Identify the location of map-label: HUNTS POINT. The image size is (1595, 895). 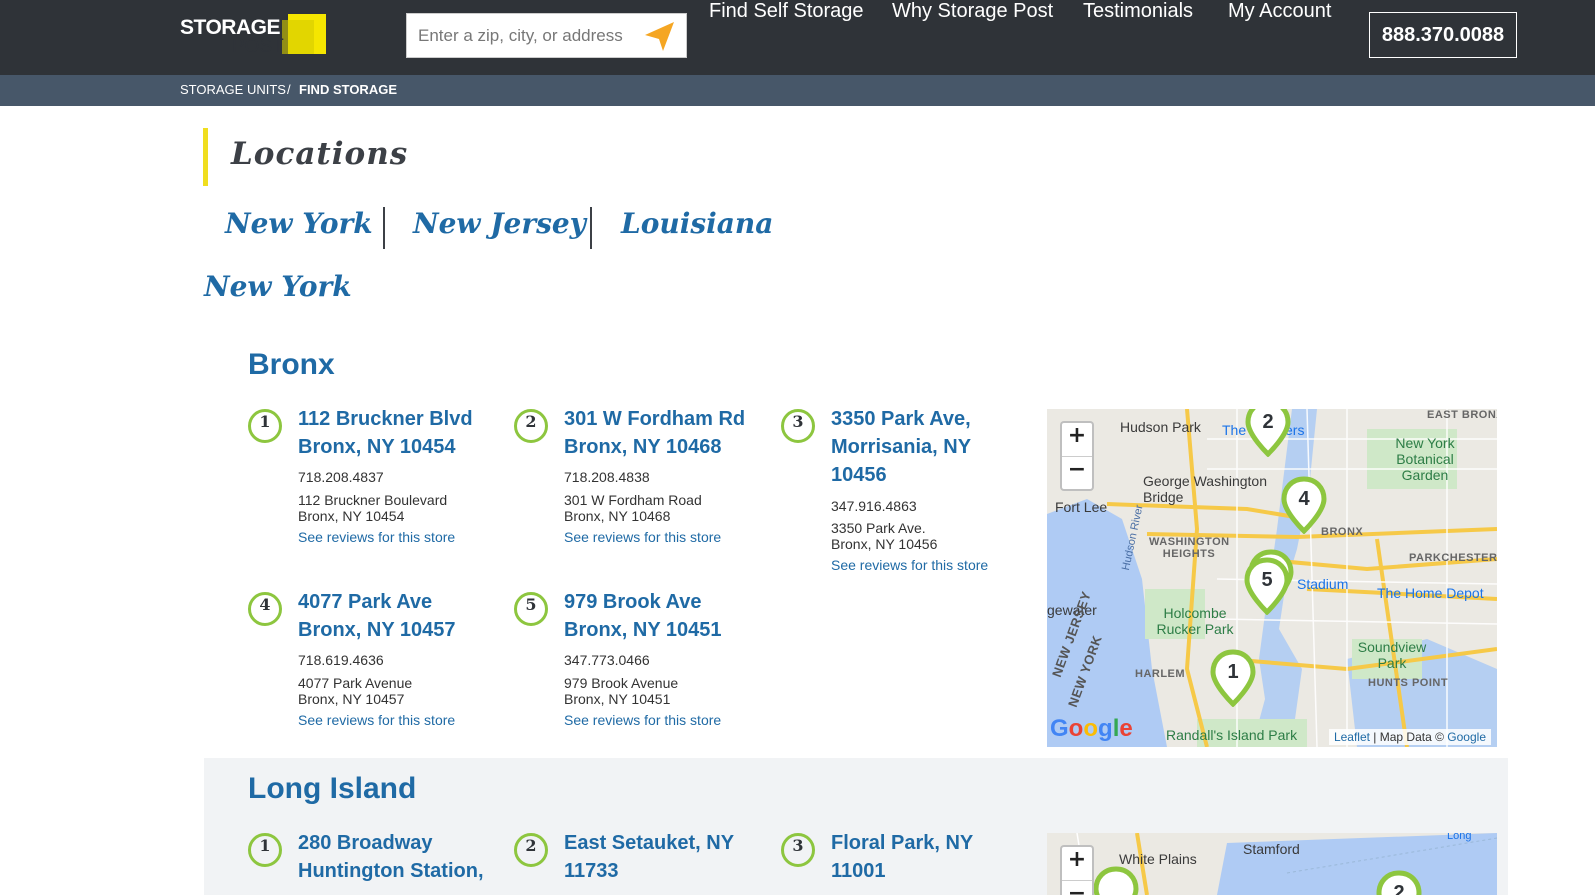
(1408, 683).